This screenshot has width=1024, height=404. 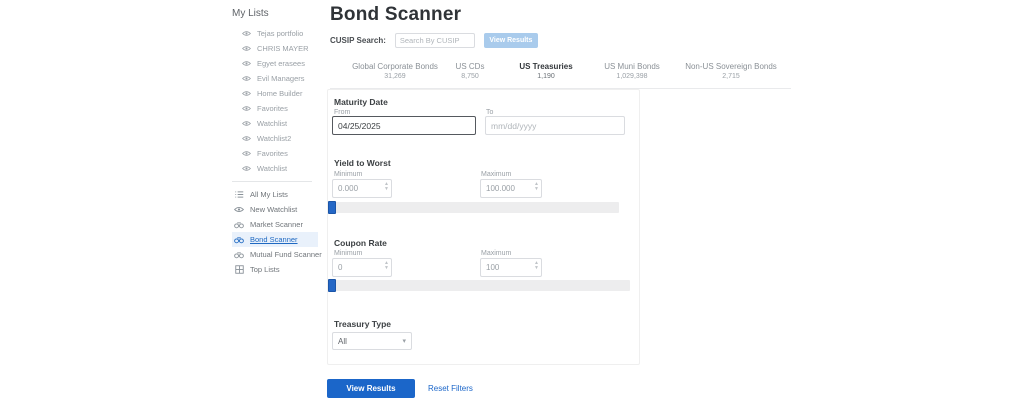 I want to click on cusip-search-label: CUSIP Search:, so click(x=358, y=40).